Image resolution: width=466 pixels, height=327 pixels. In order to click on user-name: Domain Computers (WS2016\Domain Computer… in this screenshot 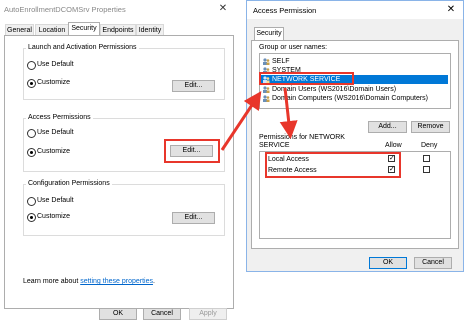, I will do `click(350, 98)`.